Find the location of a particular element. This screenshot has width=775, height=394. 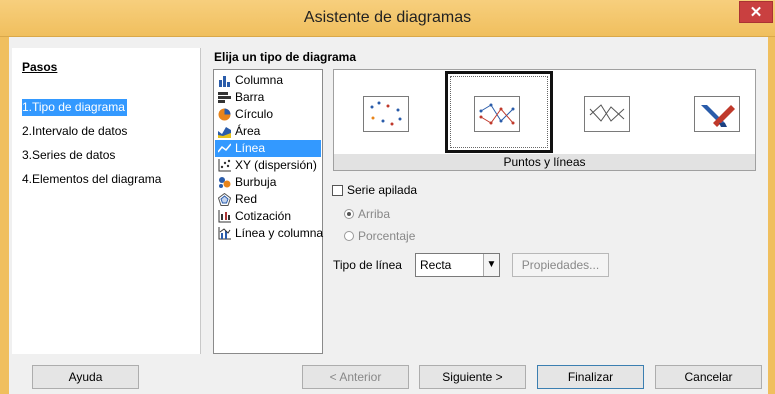

3d-lines-icon is located at coordinates (718, 116).